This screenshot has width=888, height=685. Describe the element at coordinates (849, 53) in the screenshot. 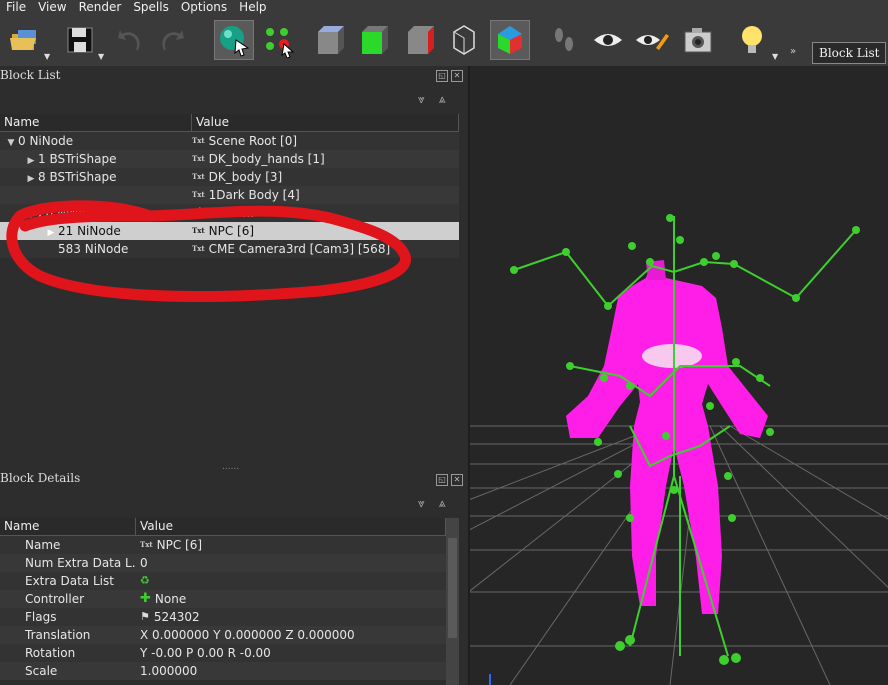

I see `block-list-toggle-button: Block List` at that location.